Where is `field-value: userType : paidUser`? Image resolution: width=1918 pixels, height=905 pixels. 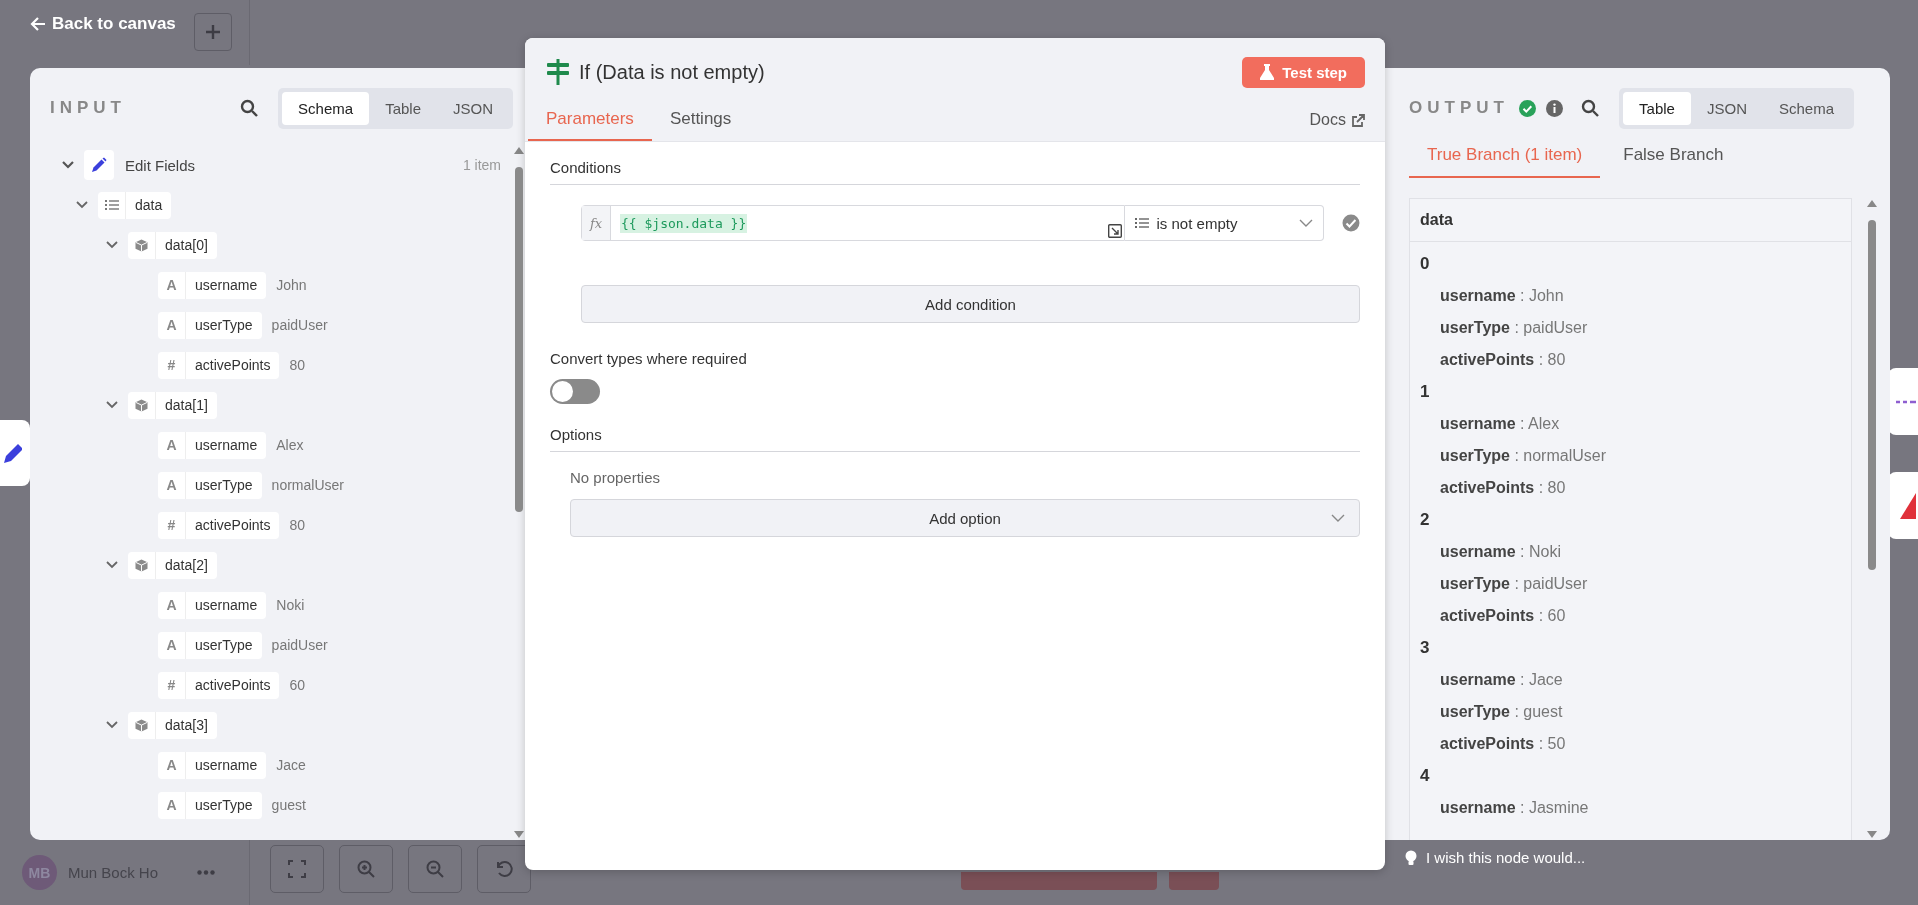
field-value: userType : paidUser is located at coordinates (1514, 584).